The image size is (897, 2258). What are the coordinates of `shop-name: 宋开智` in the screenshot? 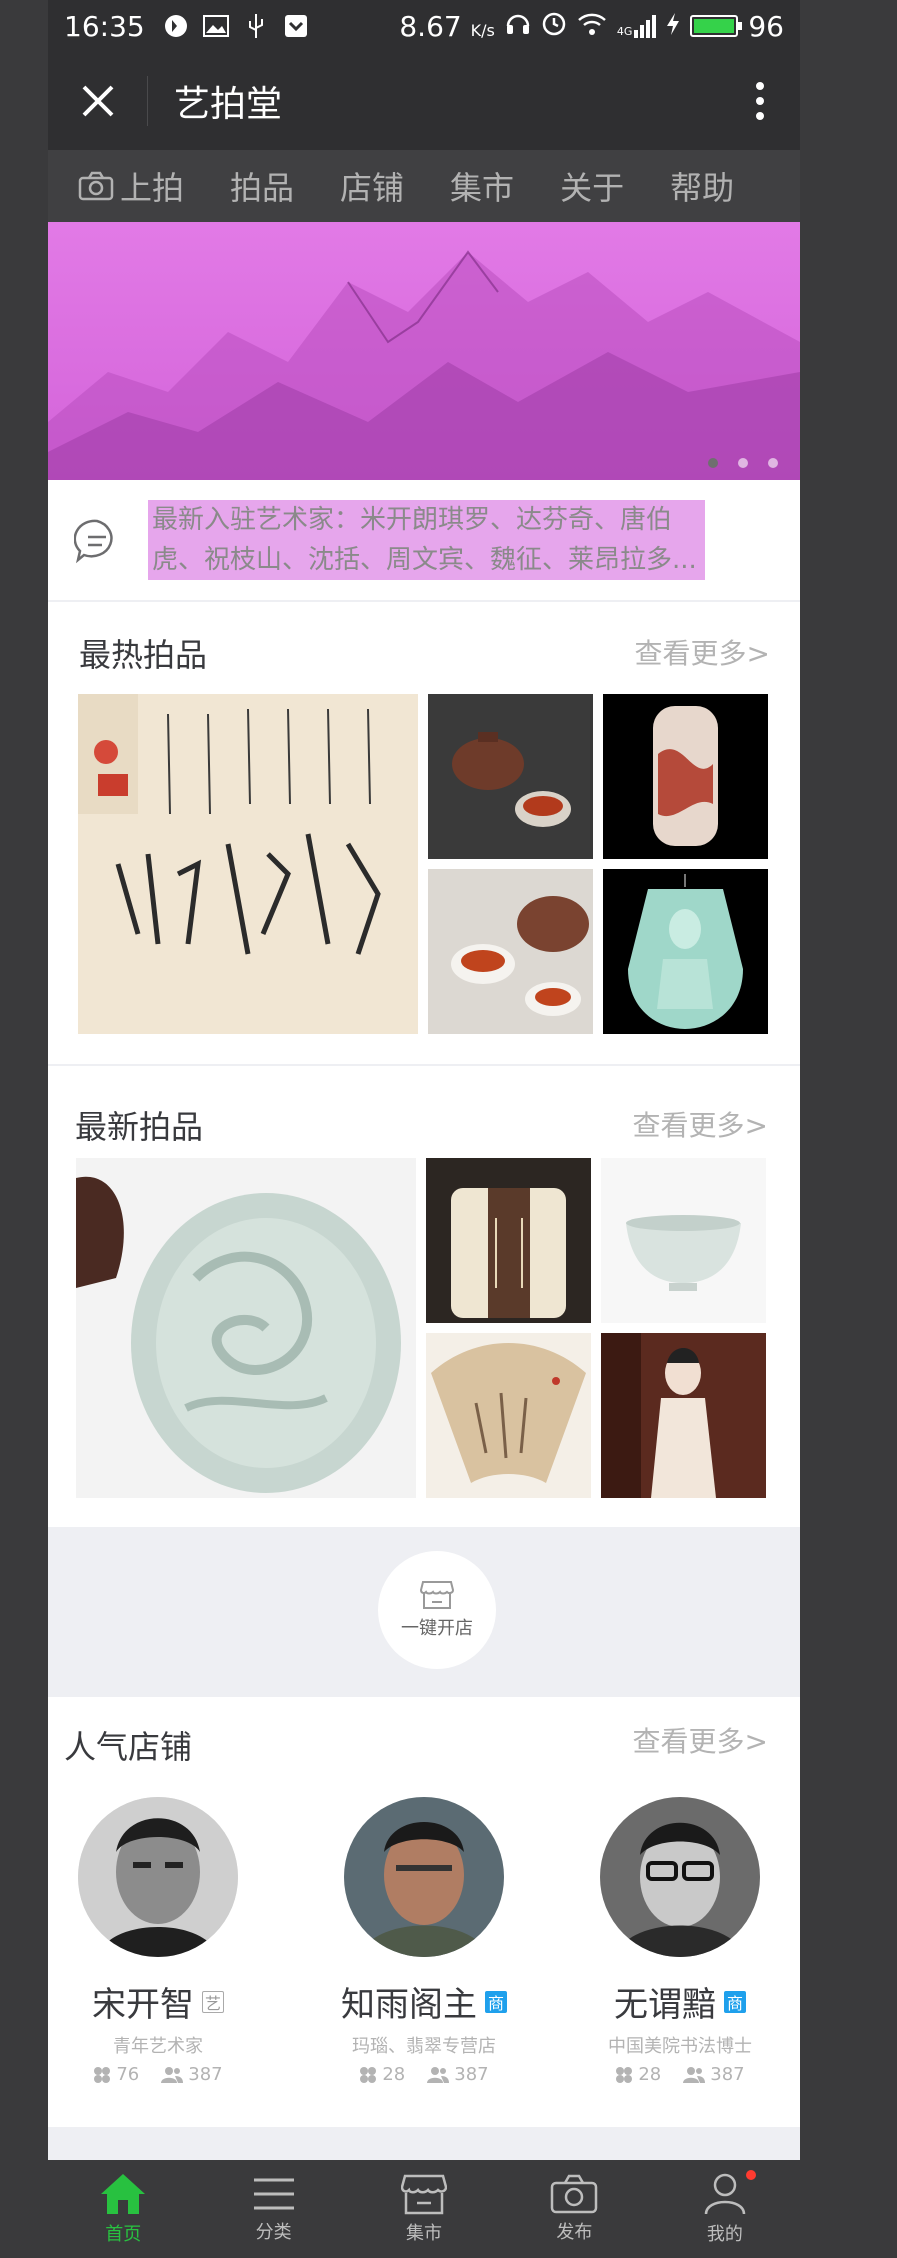 It's located at (143, 2005).